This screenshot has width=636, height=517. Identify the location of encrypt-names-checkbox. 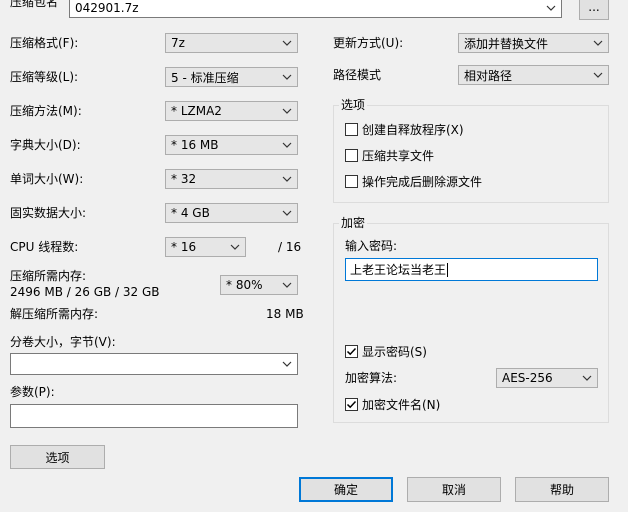
(351, 404).